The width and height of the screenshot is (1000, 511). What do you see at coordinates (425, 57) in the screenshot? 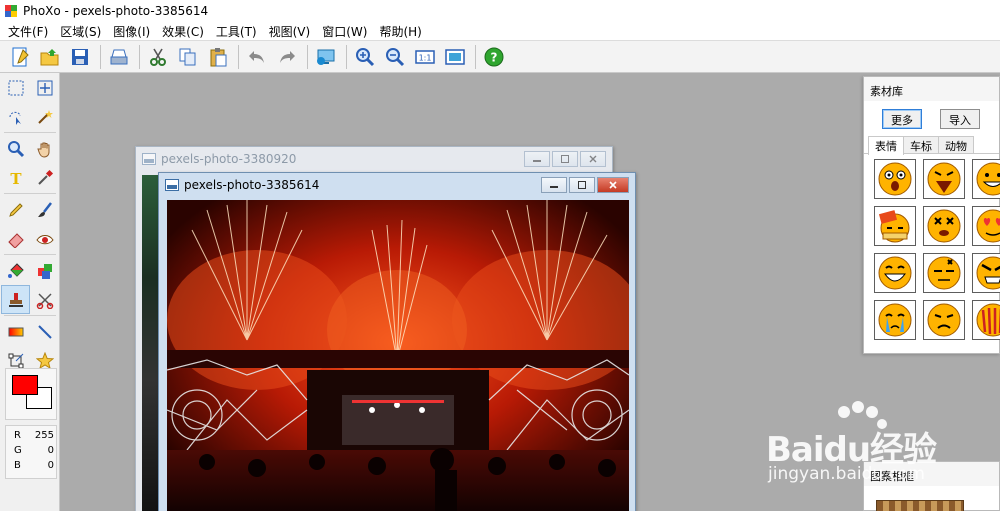
I see `actual-size-button: 1:1` at bounding box center [425, 57].